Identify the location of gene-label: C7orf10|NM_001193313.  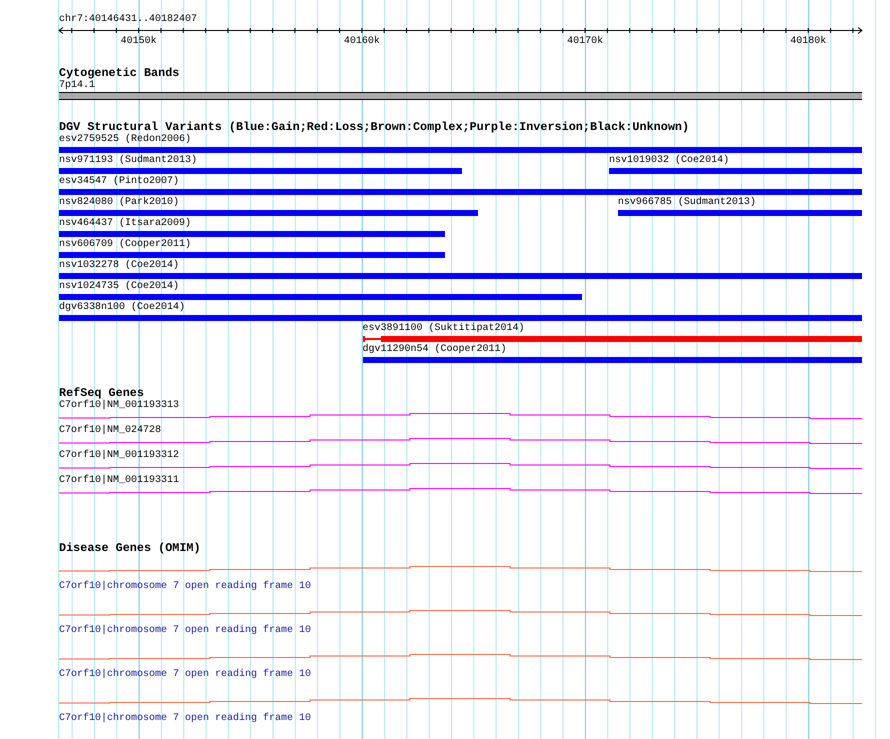
(119, 406).